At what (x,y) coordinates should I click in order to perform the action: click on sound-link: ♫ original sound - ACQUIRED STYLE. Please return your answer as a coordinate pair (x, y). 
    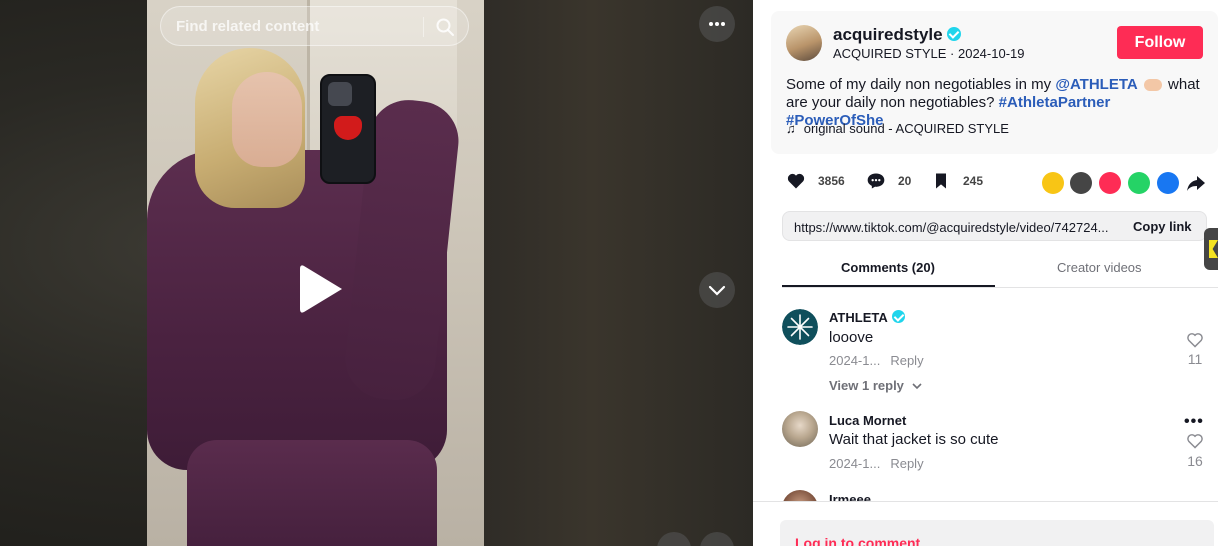
    Looking at the image, I should click on (897, 128).